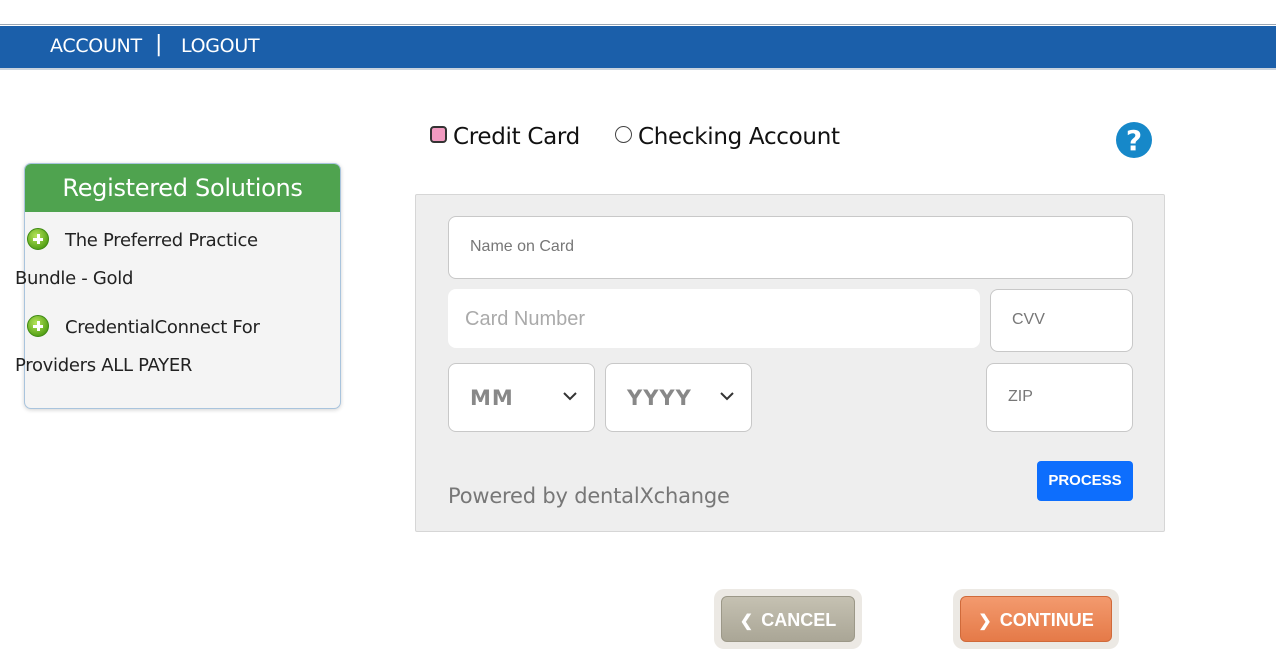 The image size is (1276, 657). Describe the element at coordinates (161, 240) in the screenshot. I see `solution-item-1-line1: The Preferred Practice` at that location.